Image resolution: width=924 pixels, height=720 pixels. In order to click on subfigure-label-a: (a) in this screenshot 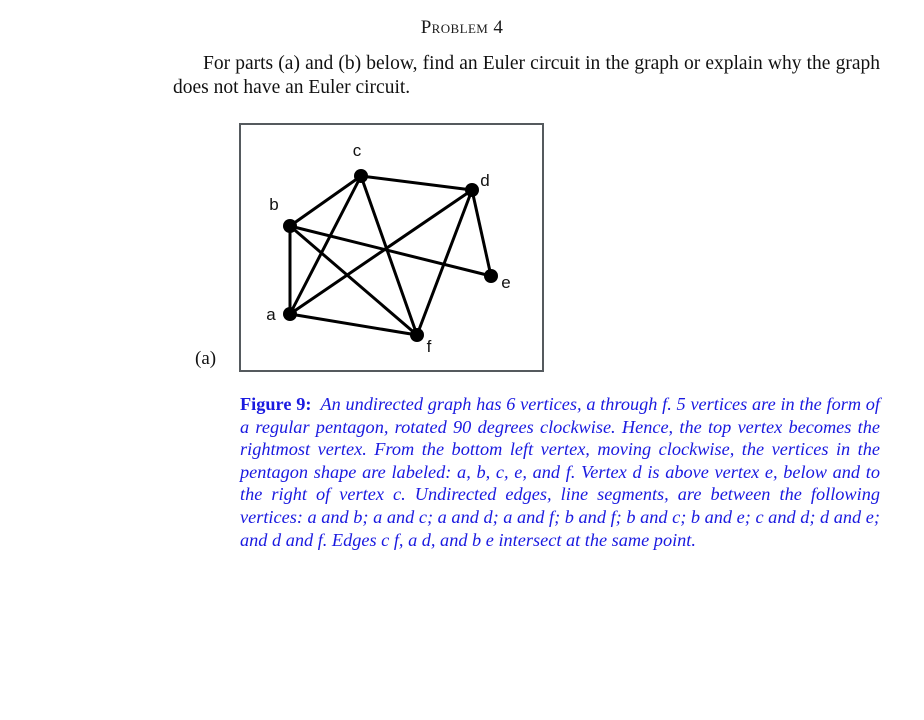, I will do `click(206, 358)`.